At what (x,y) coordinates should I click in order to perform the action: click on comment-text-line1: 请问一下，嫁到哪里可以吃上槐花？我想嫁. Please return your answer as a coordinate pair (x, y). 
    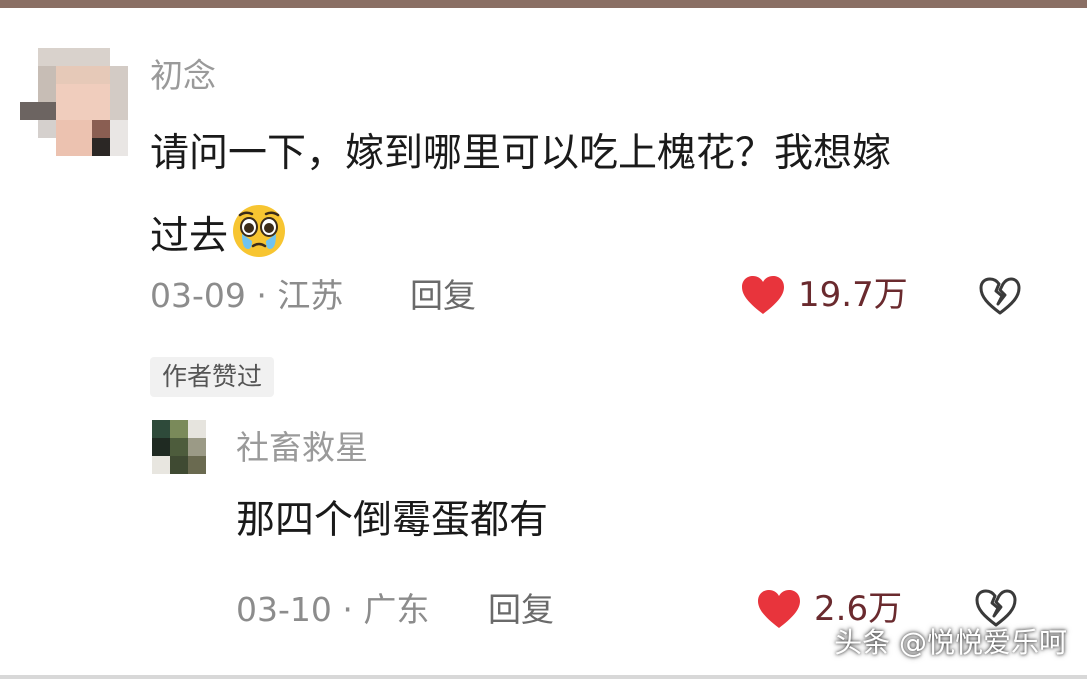
    Looking at the image, I should click on (521, 153).